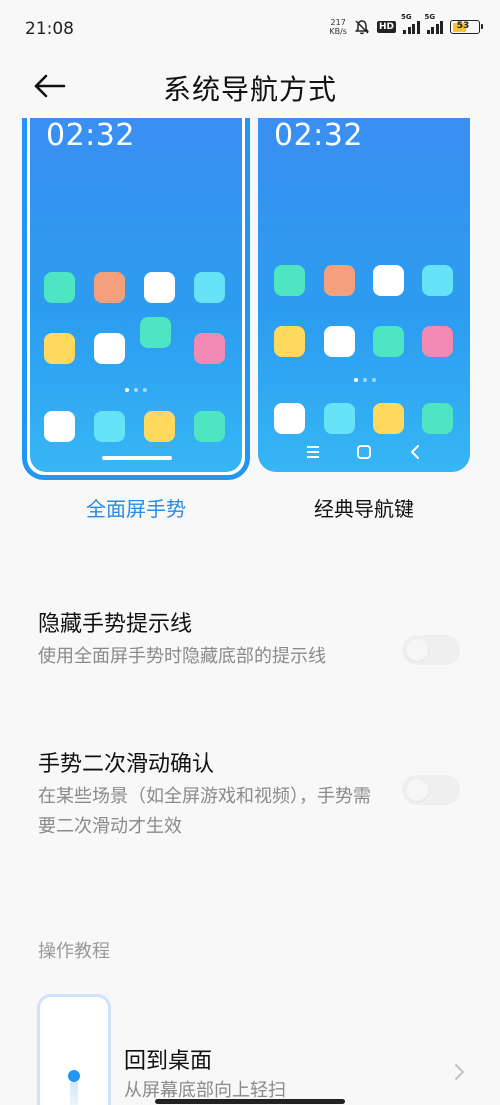 This screenshot has height=1105, width=500. What do you see at coordinates (136, 507) in the screenshot?
I see `gesture-mode-label: 全面屏手势` at bounding box center [136, 507].